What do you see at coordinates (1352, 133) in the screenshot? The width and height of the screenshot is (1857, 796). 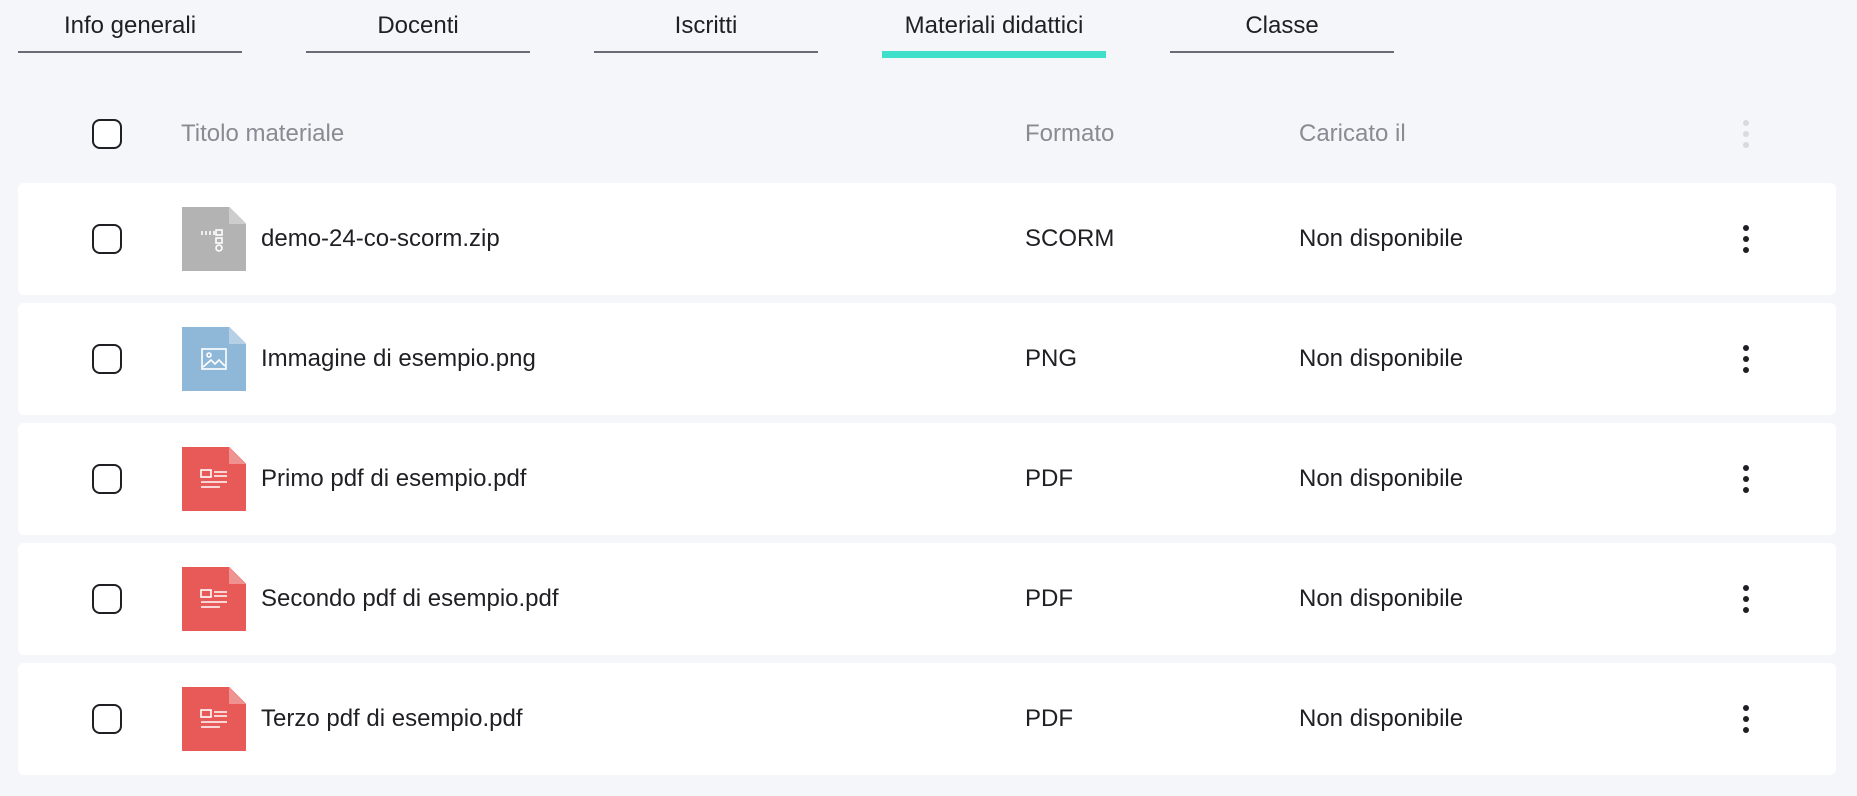 I see `column-header-uploaded: Caricato il` at bounding box center [1352, 133].